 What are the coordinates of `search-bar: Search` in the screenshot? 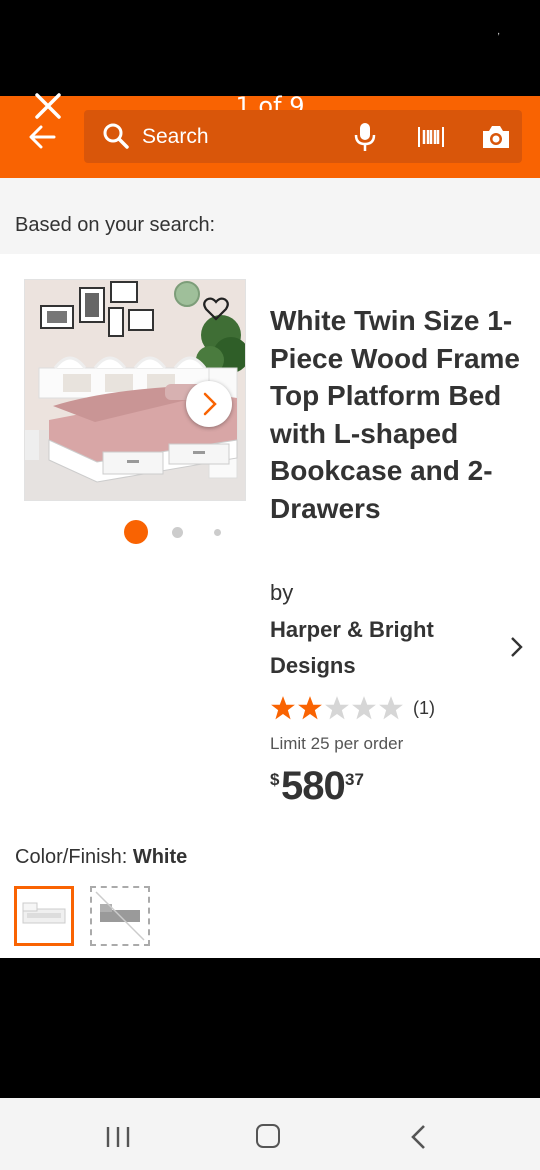 It's located at (303, 136).